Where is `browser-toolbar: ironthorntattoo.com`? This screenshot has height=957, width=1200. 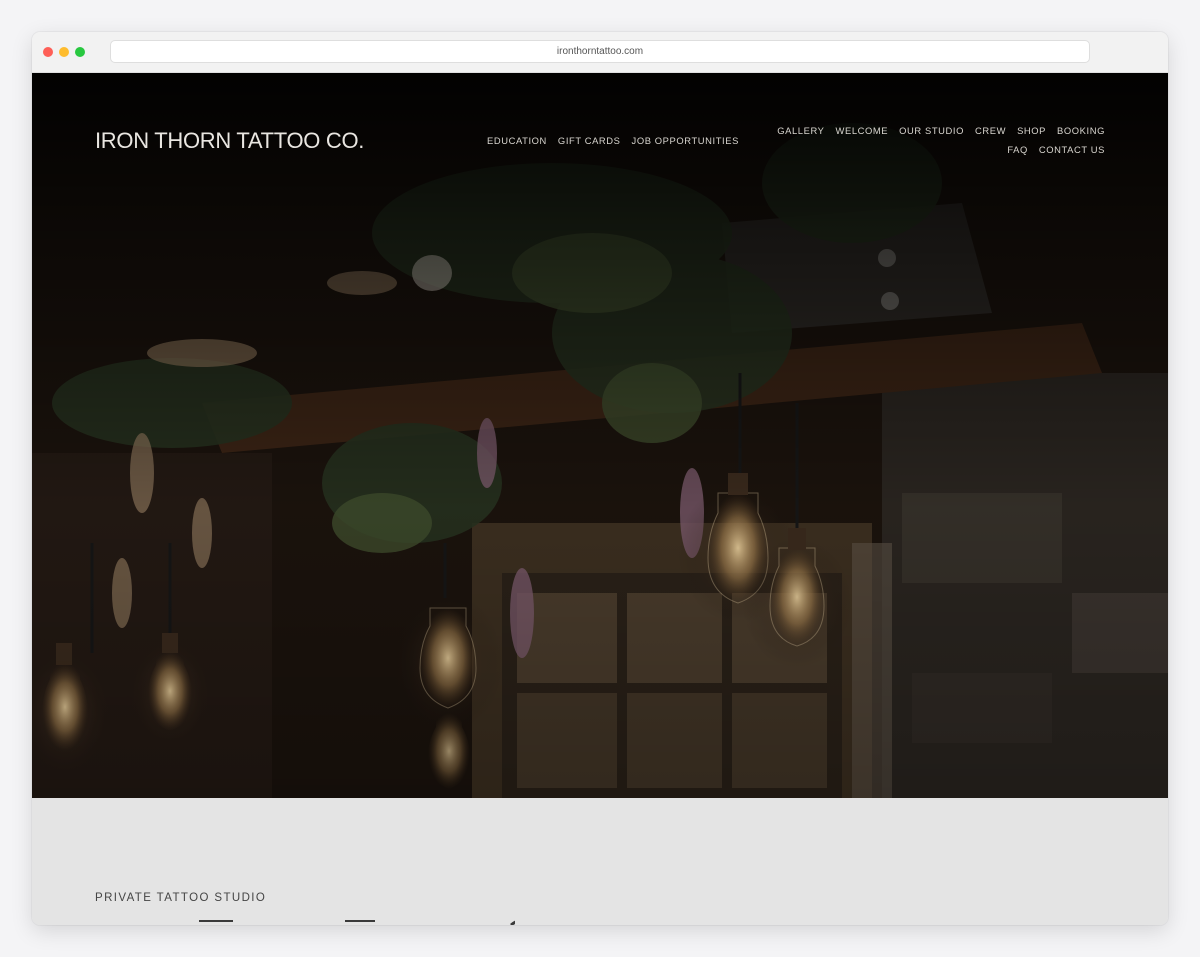
browser-toolbar: ironthorntattoo.com is located at coordinates (600, 52).